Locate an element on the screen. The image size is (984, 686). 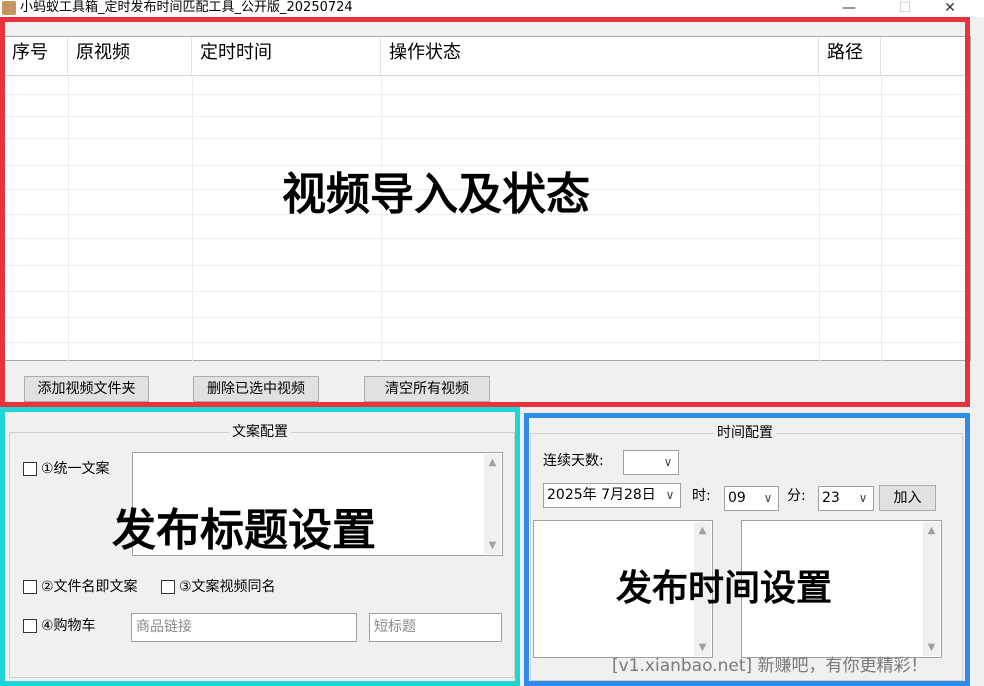
app-logo-icon is located at coordinates (9, 8).